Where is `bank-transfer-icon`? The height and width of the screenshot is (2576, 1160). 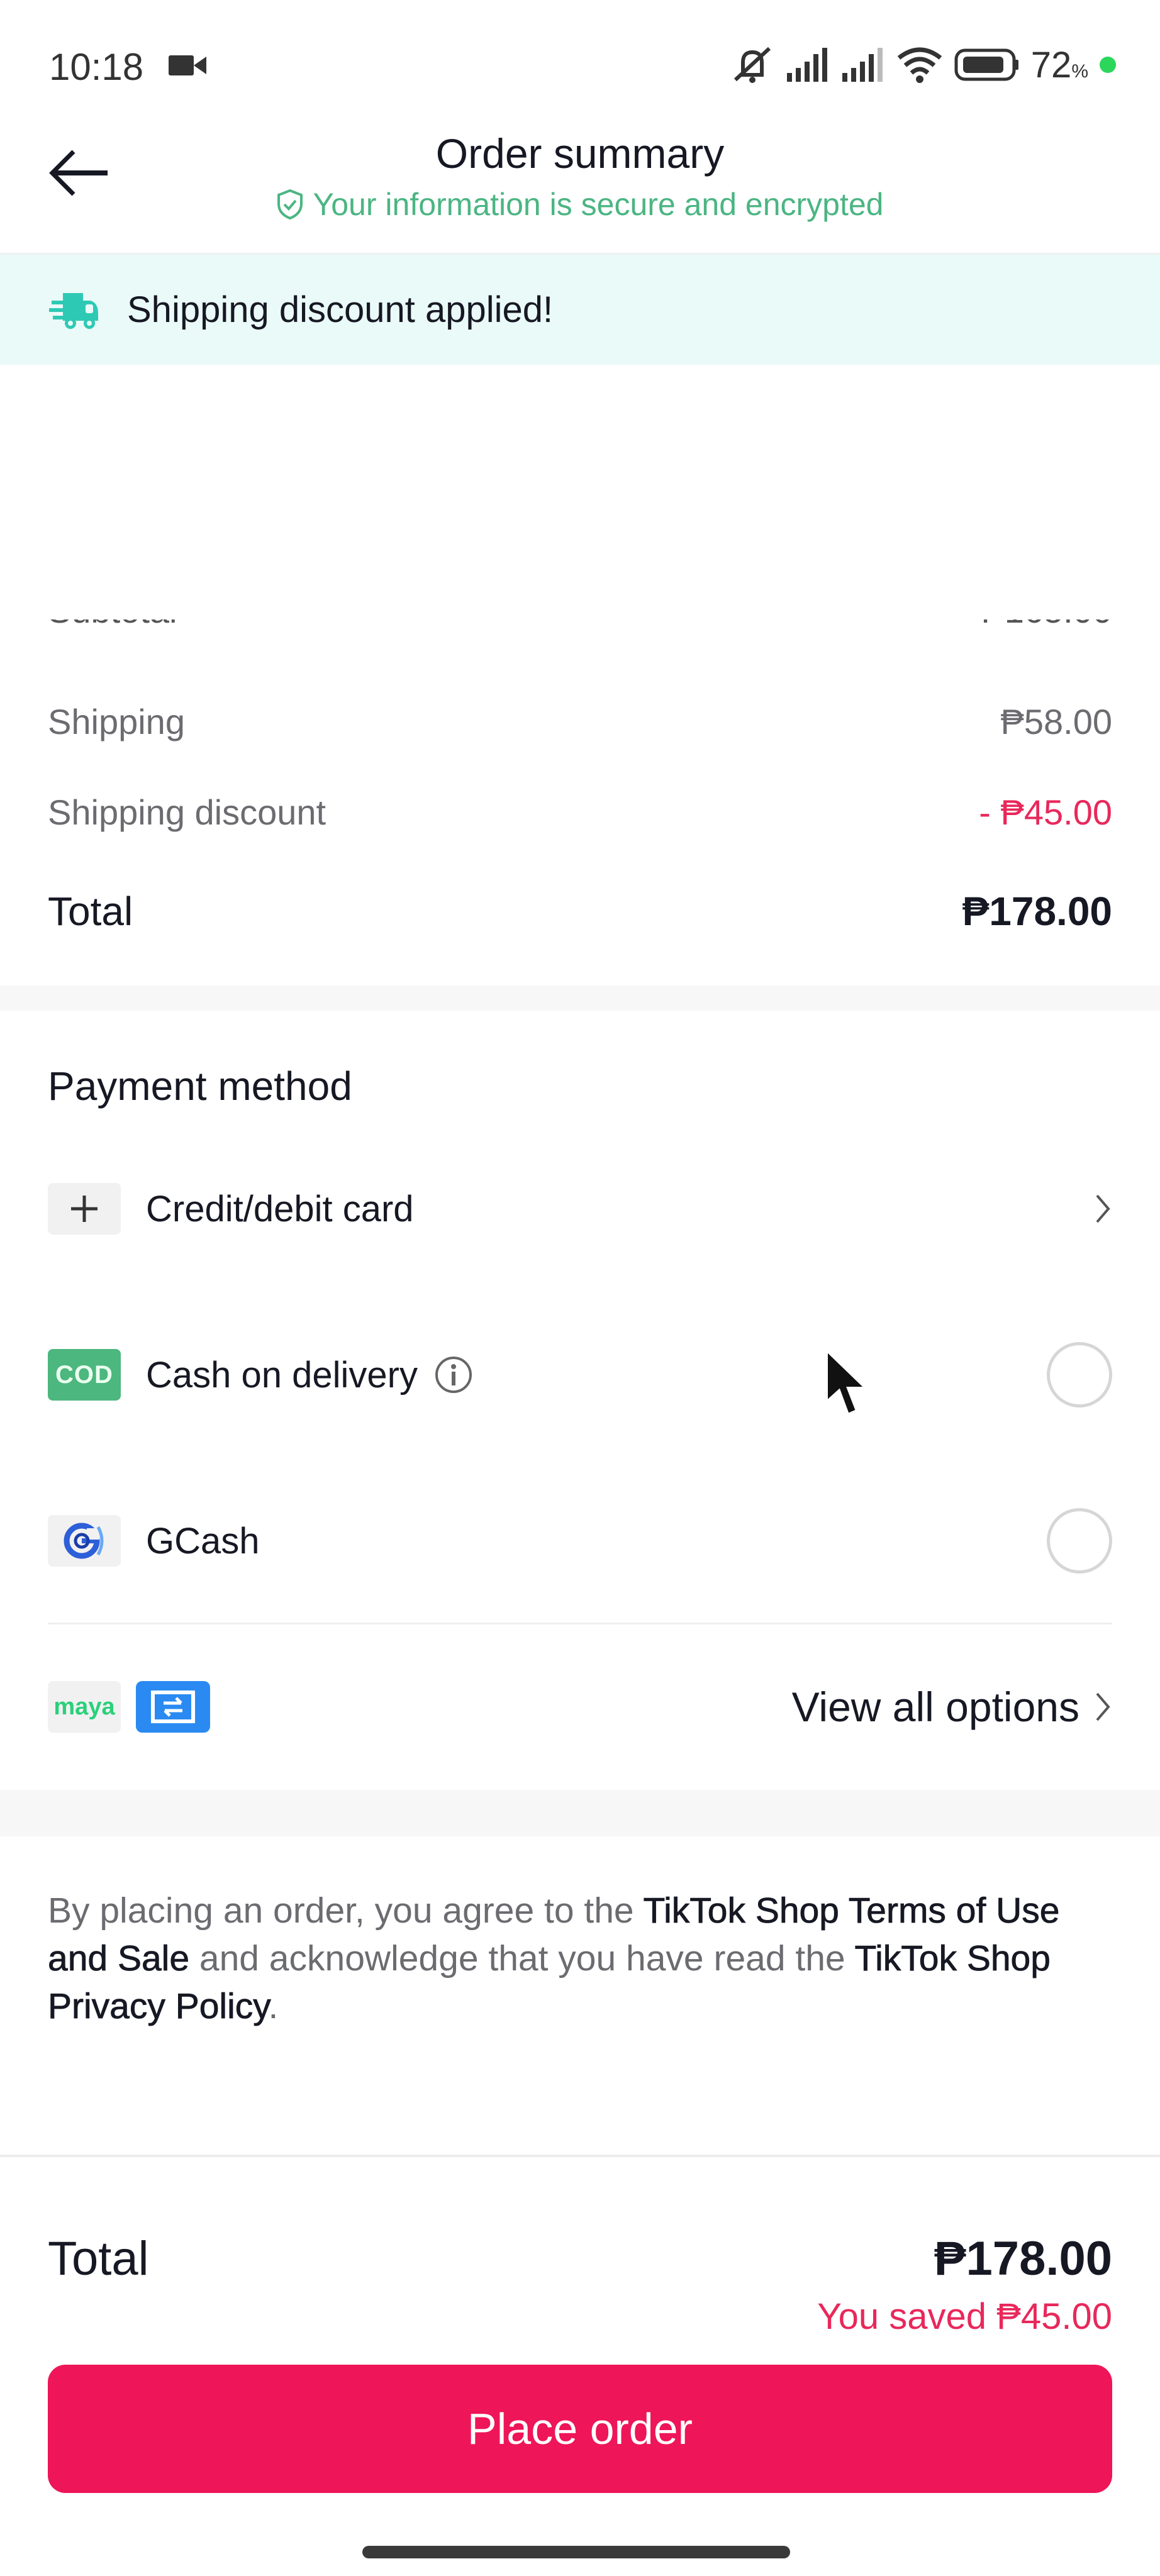 bank-transfer-icon is located at coordinates (173, 1707).